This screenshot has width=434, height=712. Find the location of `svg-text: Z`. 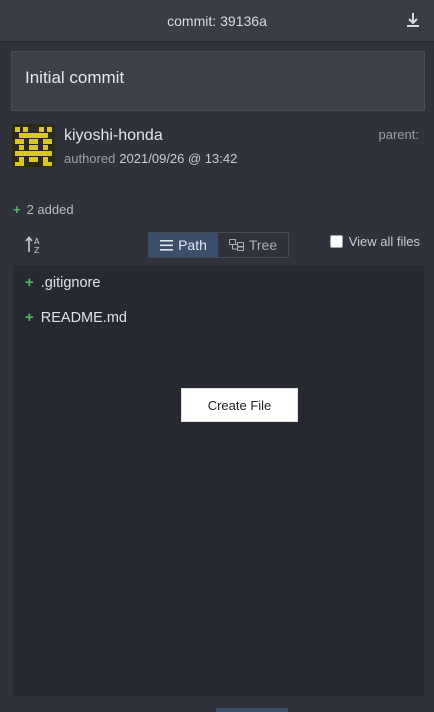

svg-text: Z is located at coordinates (37, 250).